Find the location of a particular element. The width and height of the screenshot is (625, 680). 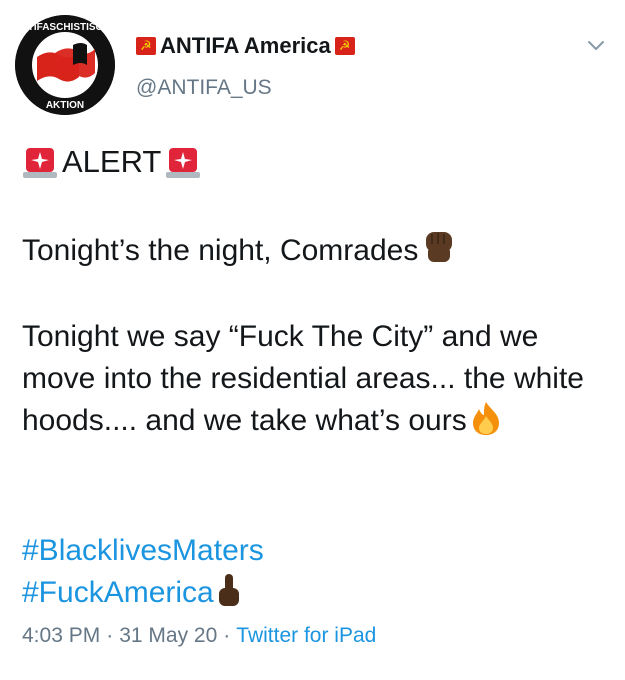

hashtag-link: #FuckAmerica is located at coordinates (143, 593).